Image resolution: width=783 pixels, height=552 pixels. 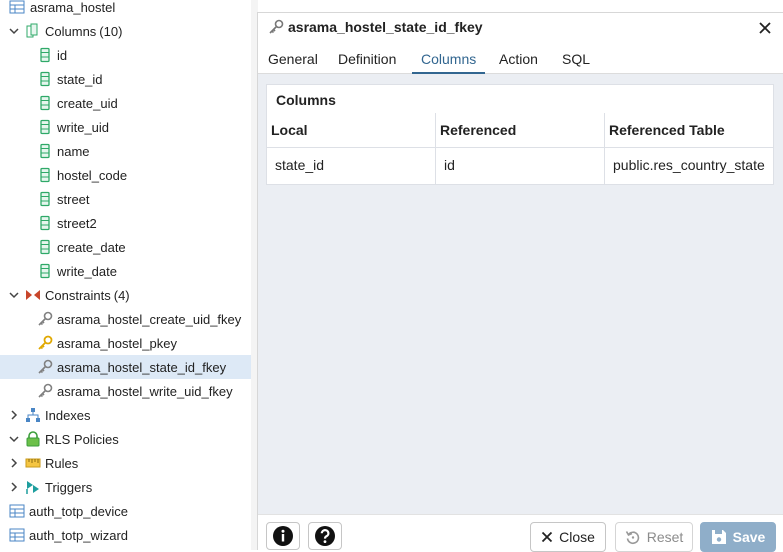 What do you see at coordinates (121, 295) in the screenshot?
I see `constraints-count: (4)` at bounding box center [121, 295].